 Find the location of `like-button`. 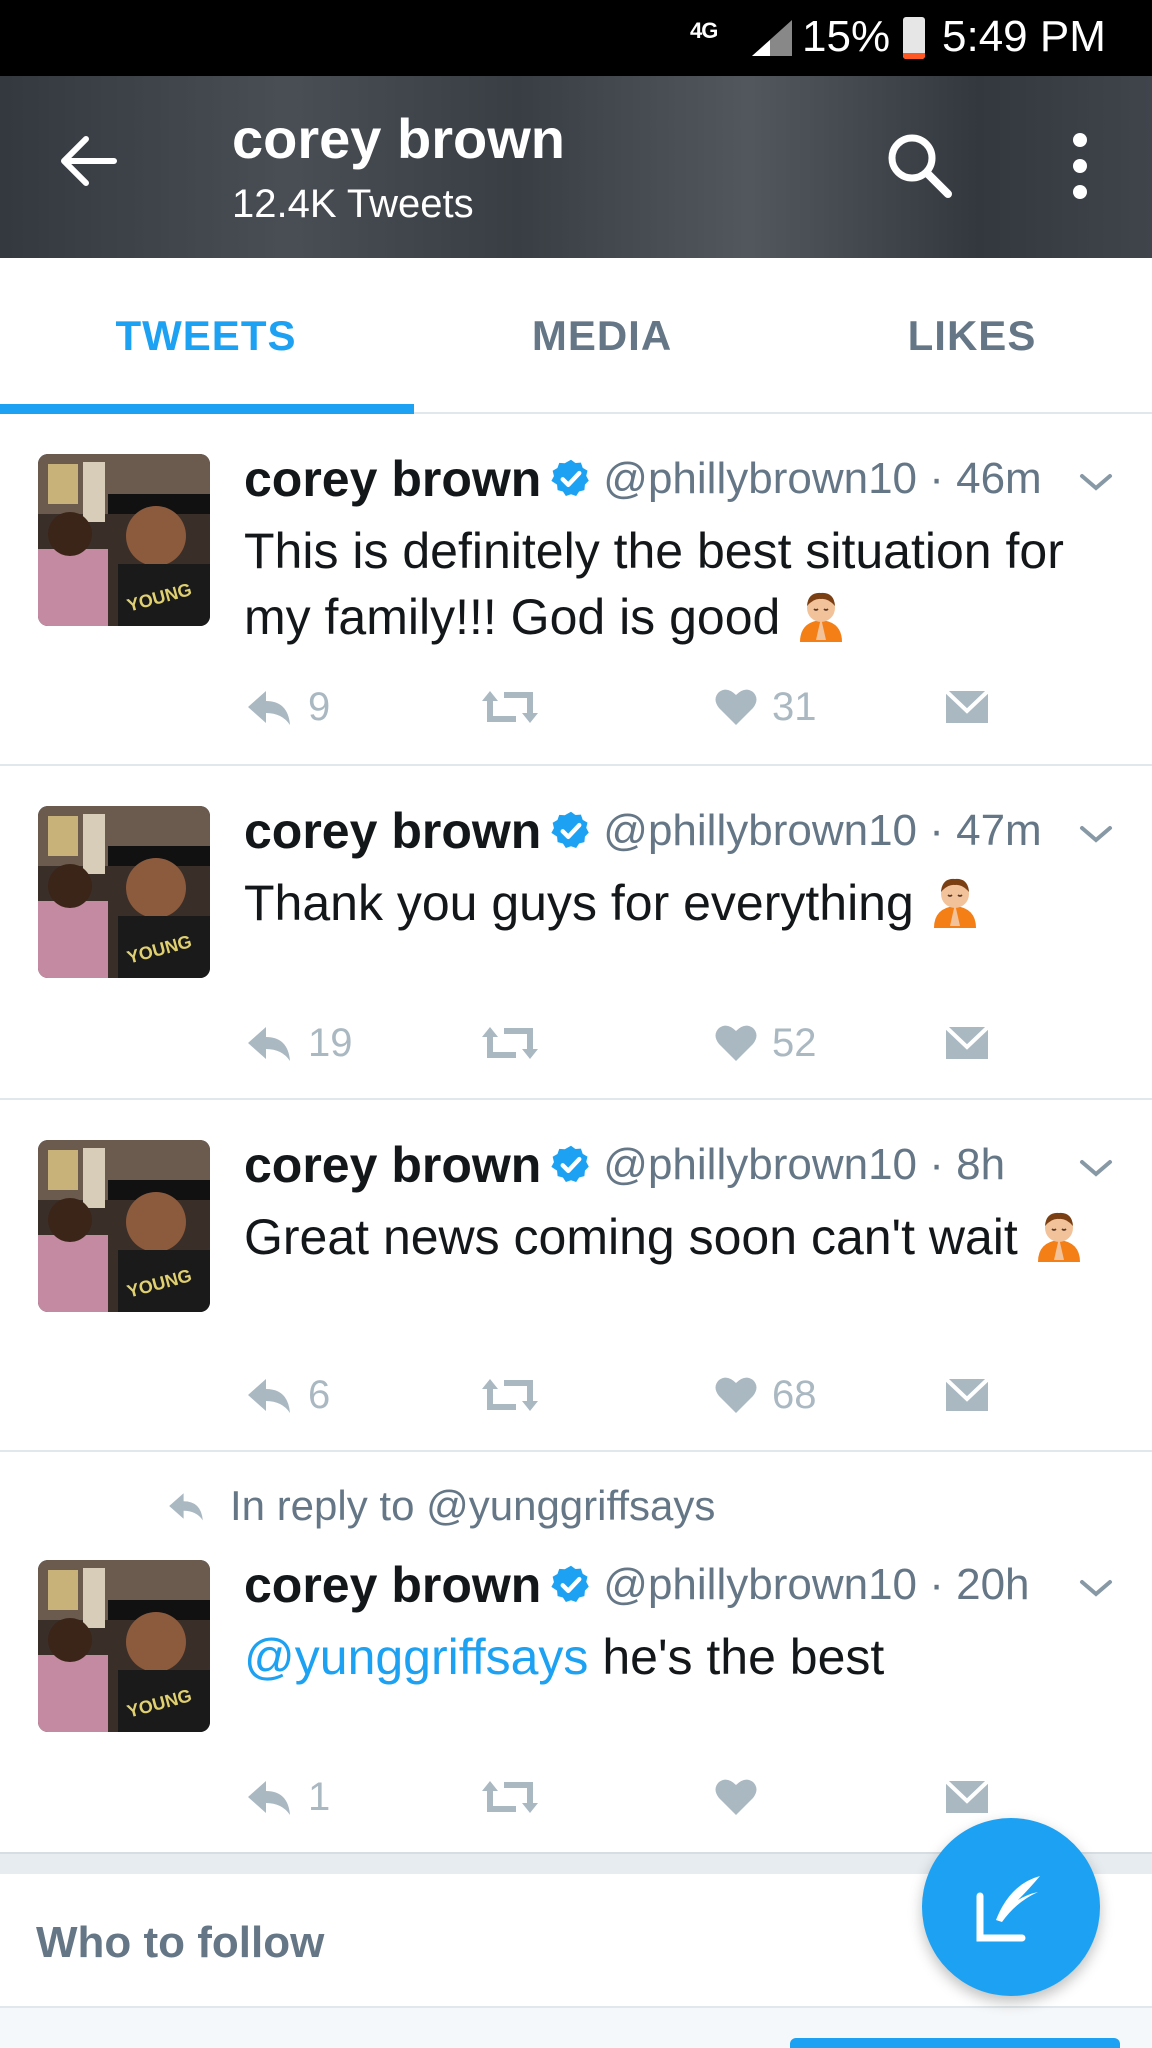

like-button is located at coordinates (736, 1797).